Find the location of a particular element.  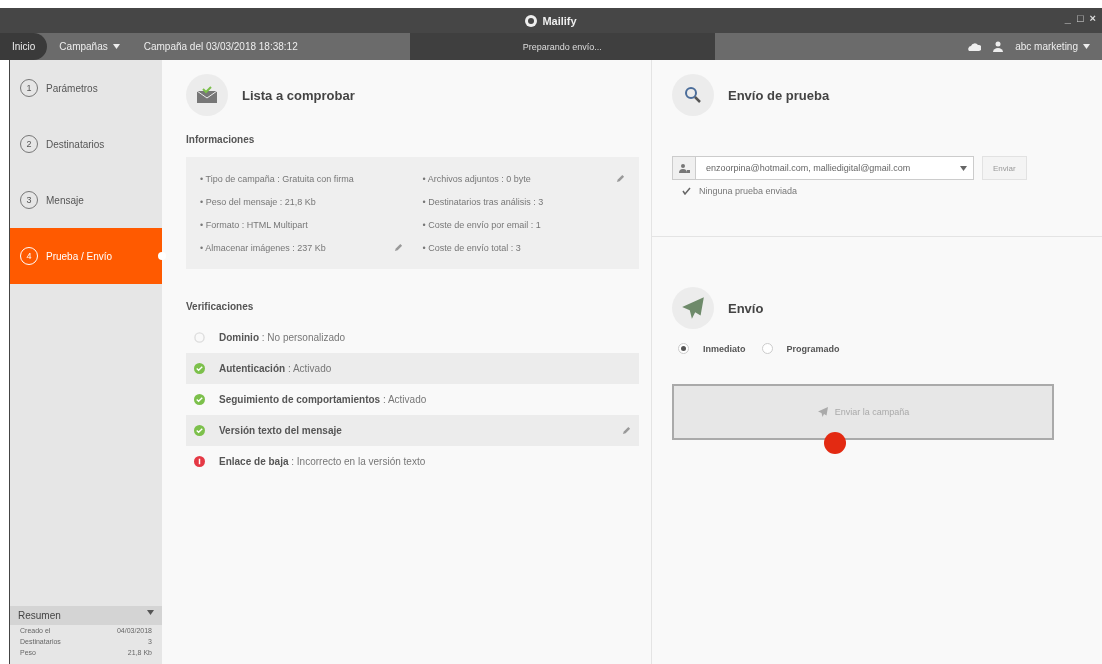

user-icon is located at coordinates (998, 46).